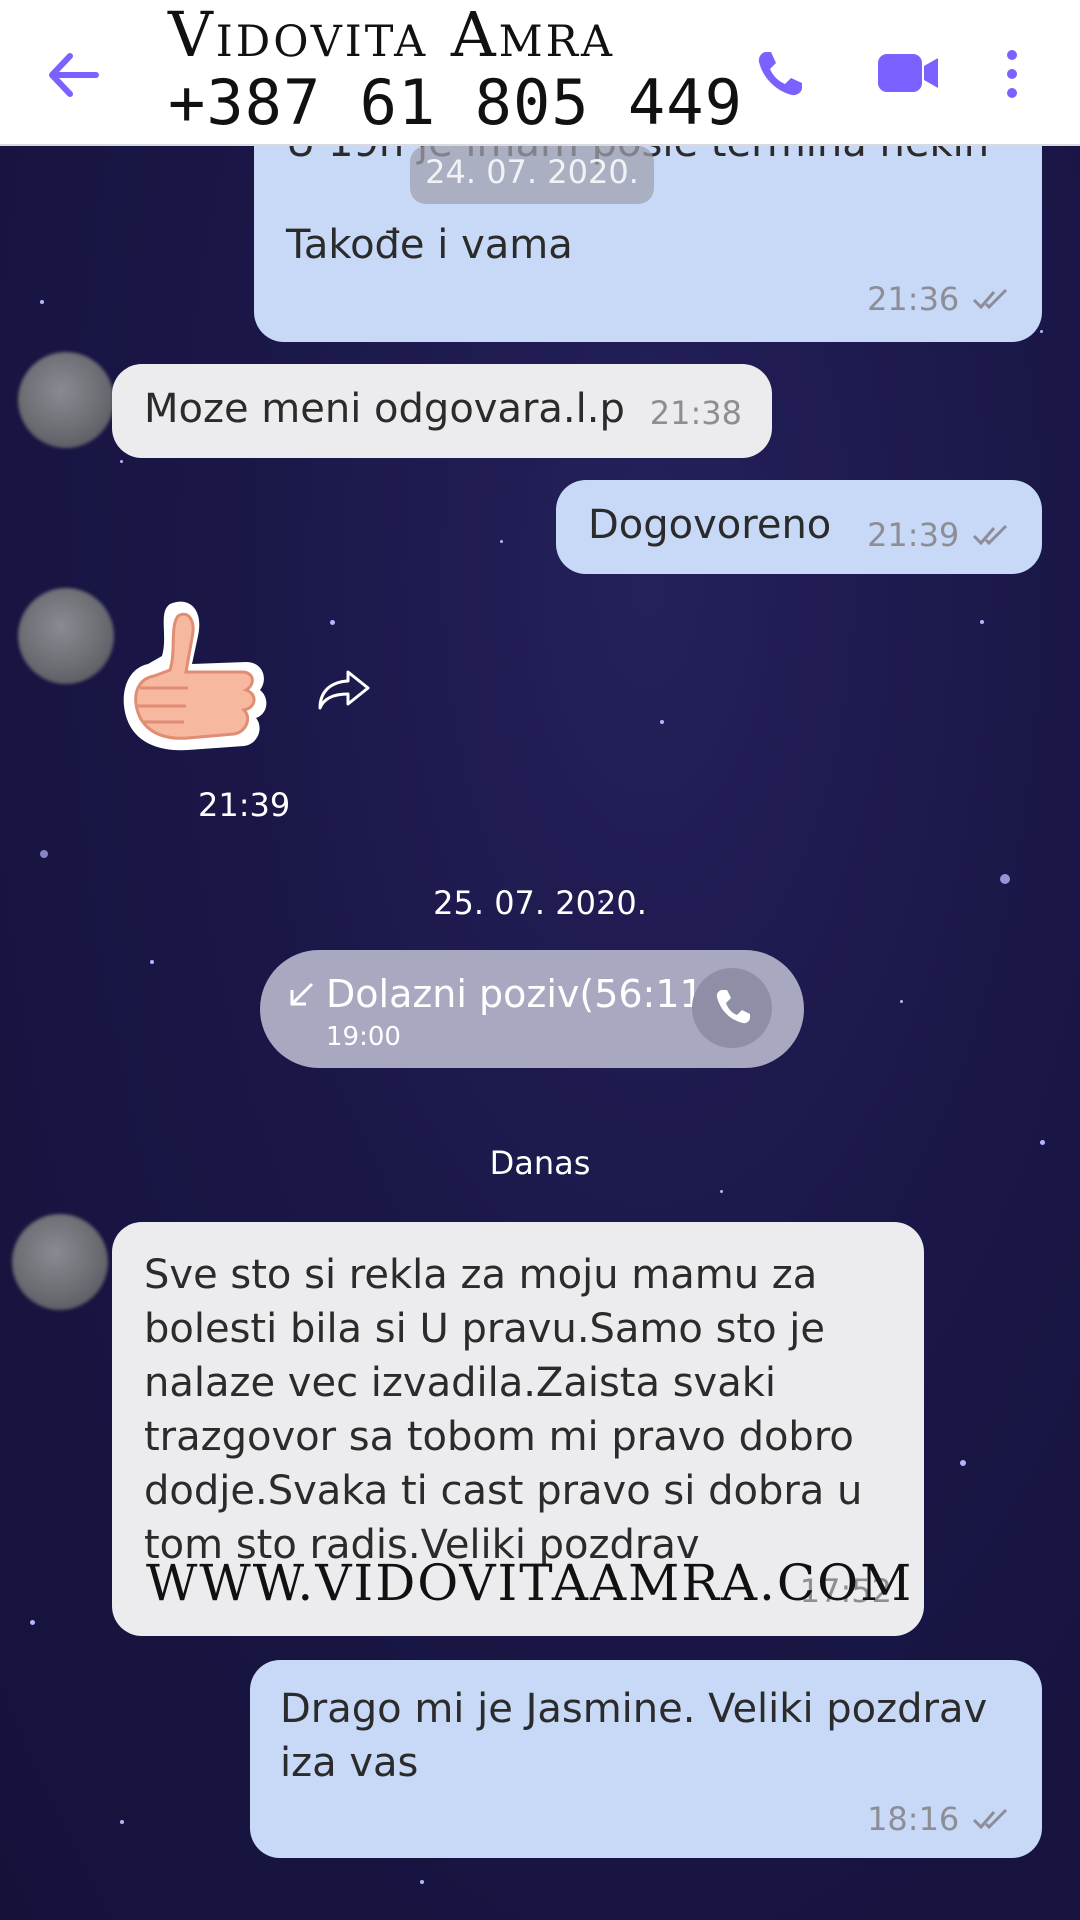 This screenshot has height=1920, width=1080. I want to click on voice-call-button, so click(780, 74).